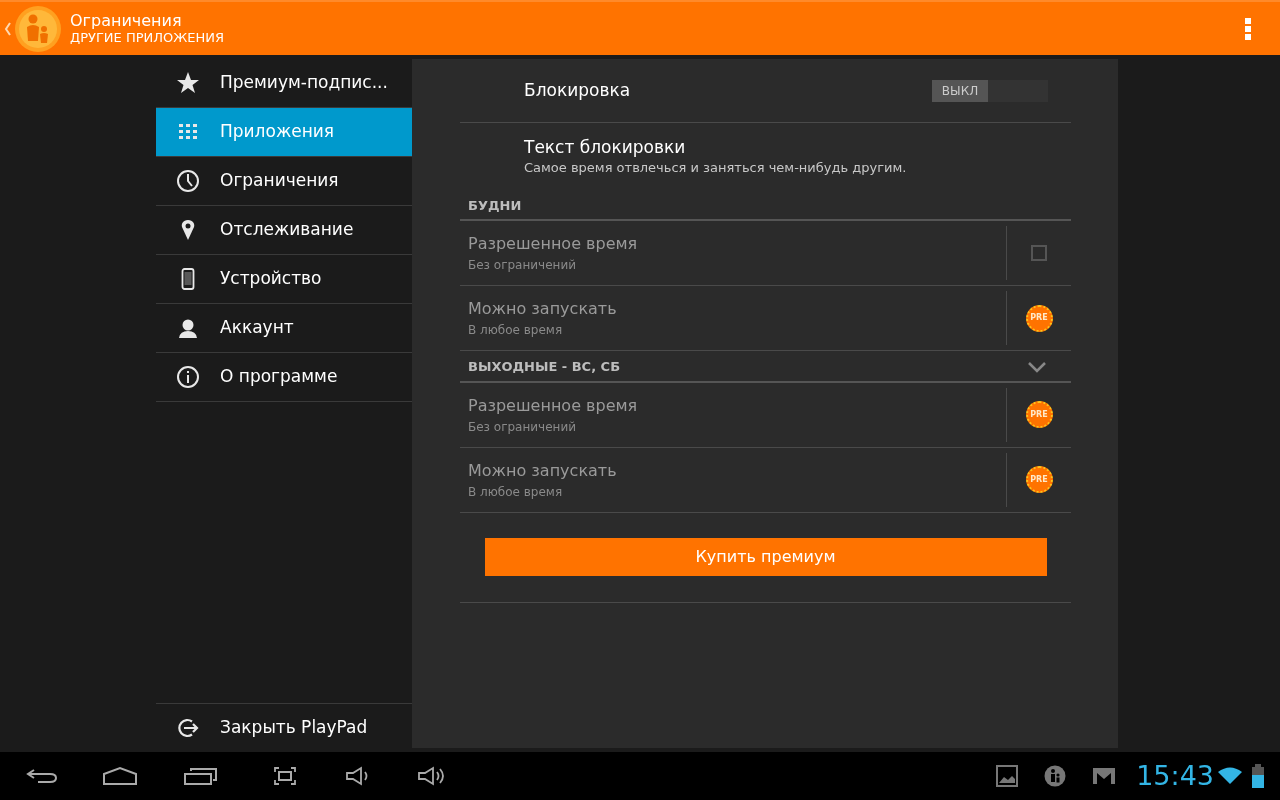 Image resolution: width=1280 pixels, height=800 pixels. Describe the element at coordinates (1104, 776) in the screenshot. I see `mail-icon` at that location.